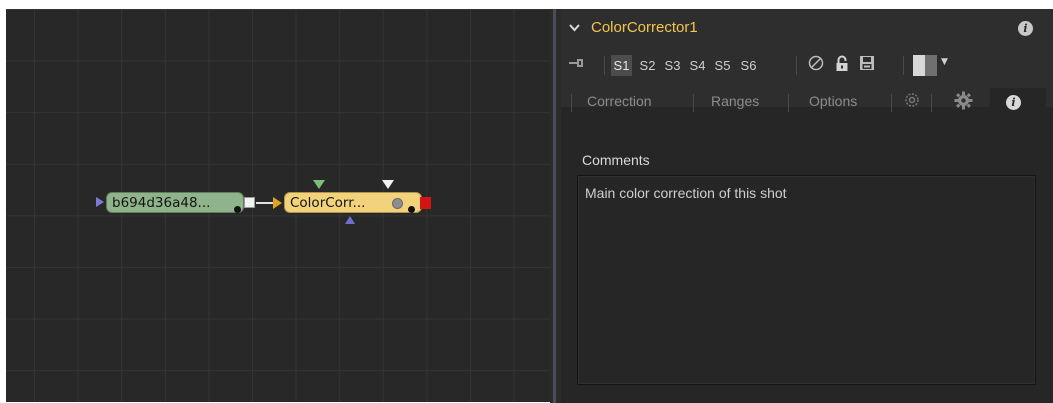 This screenshot has height=403, width=1053. Describe the element at coordinates (277, 203) in the screenshot. I see `colorcorrector-input-arrow` at that location.